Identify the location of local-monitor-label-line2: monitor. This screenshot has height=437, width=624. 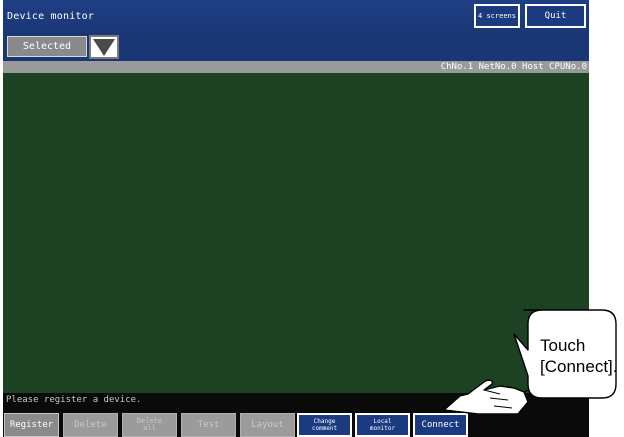
(382, 428).